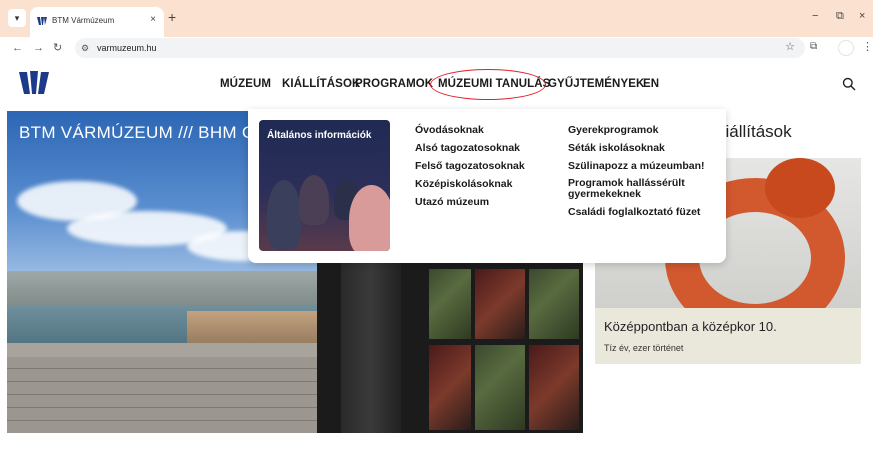  What do you see at coordinates (790, 46) in the screenshot?
I see `bookmark-star-icon: ☆` at bounding box center [790, 46].